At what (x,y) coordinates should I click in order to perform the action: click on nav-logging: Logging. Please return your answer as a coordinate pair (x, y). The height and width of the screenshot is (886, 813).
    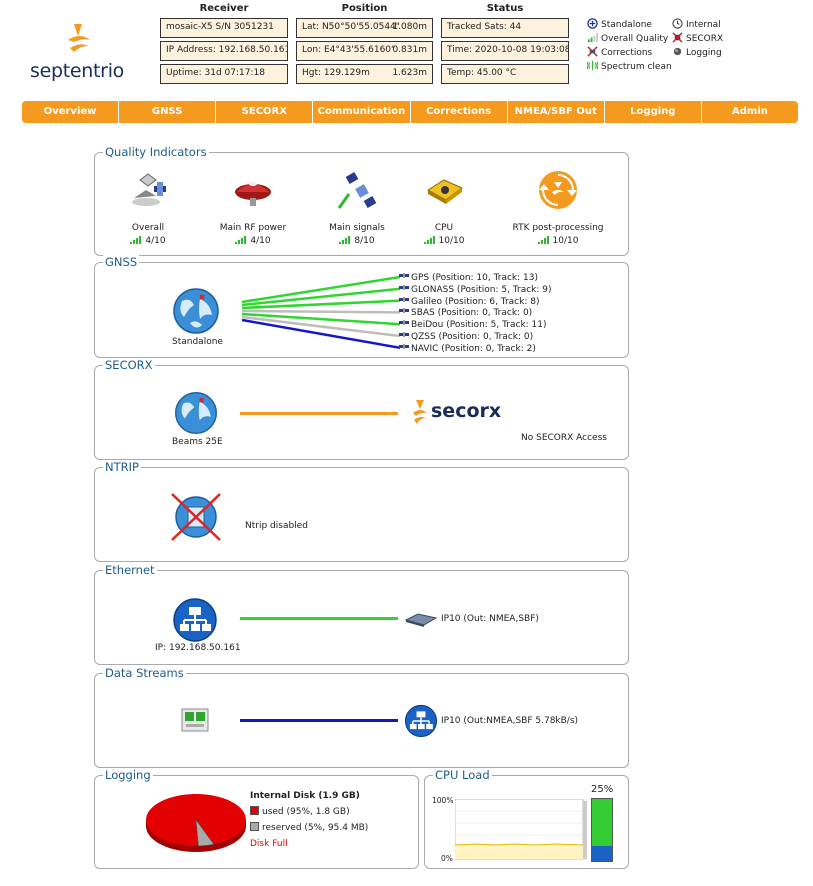
    Looking at the image, I should click on (653, 112).